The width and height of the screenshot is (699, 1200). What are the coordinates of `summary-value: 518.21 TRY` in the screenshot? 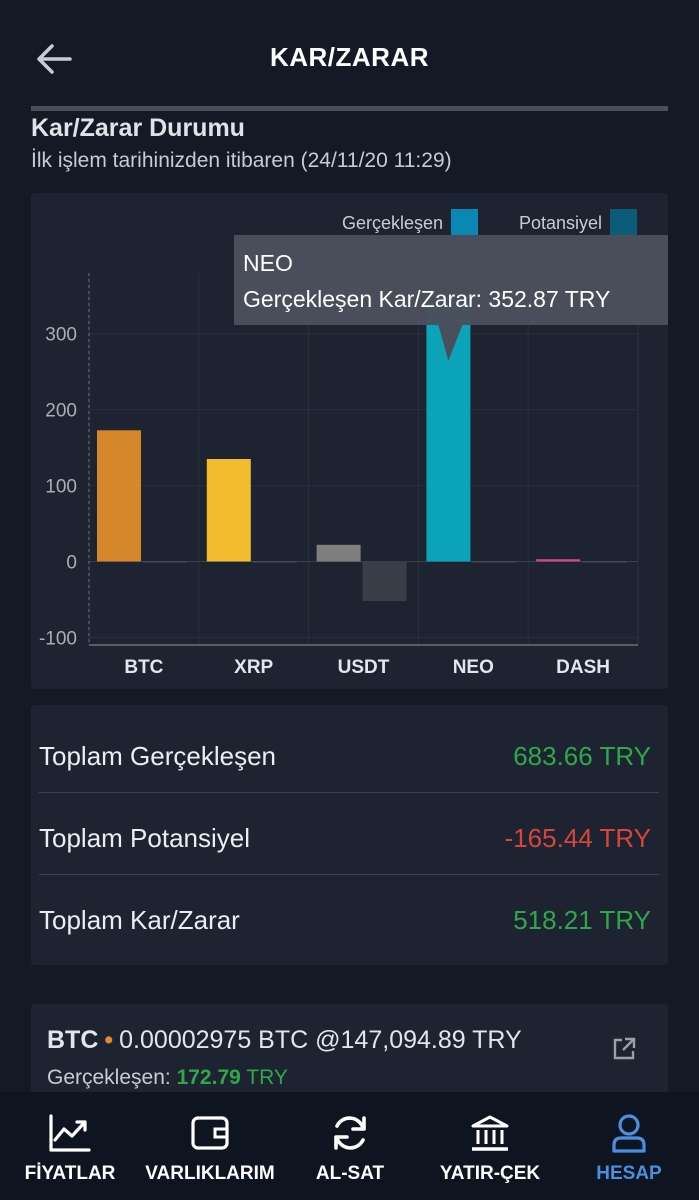 It's located at (582, 920).